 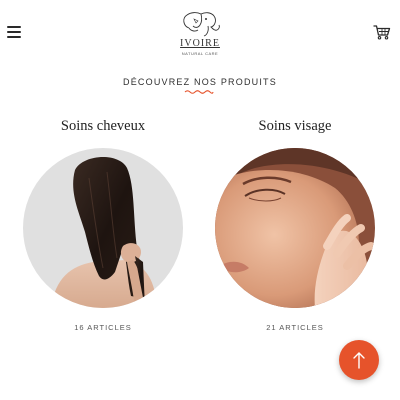 I want to click on category-article-count: 16 ARTICLES, so click(x=103, y=327).